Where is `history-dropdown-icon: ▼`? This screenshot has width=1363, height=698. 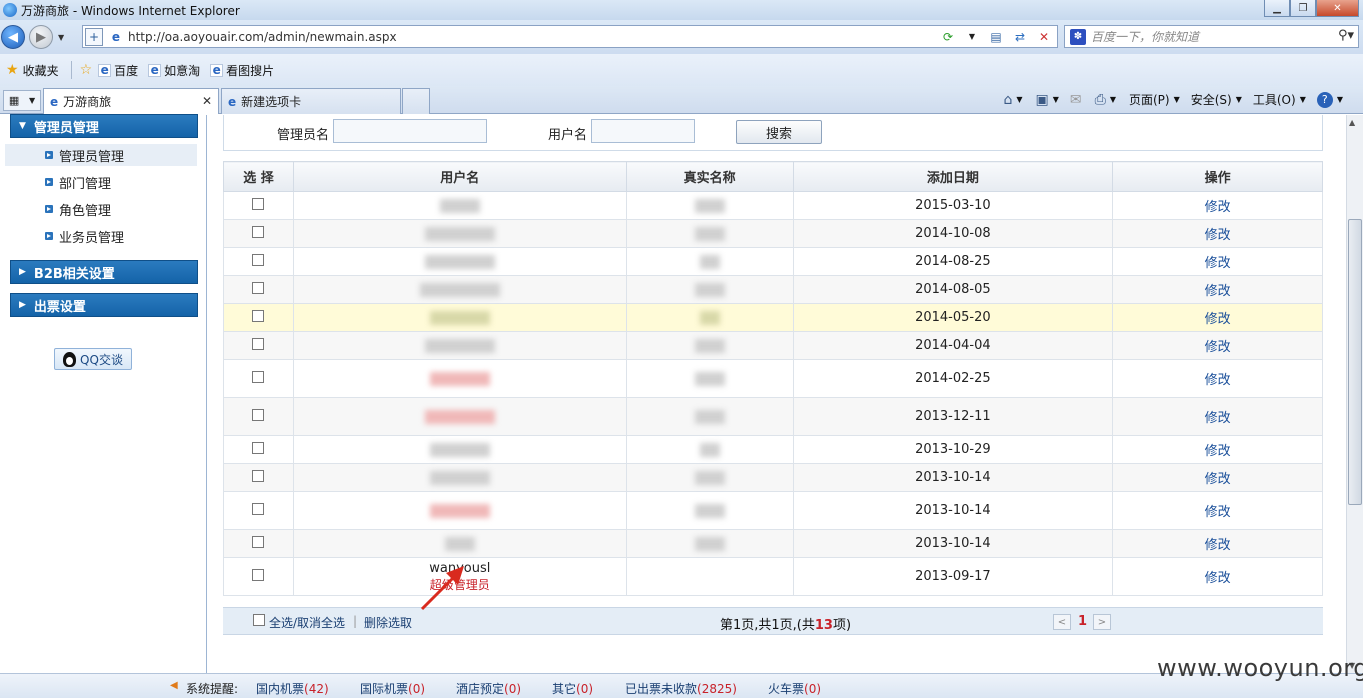 history-dropdown-icon: ▼ is located at coordinates (61, 37).